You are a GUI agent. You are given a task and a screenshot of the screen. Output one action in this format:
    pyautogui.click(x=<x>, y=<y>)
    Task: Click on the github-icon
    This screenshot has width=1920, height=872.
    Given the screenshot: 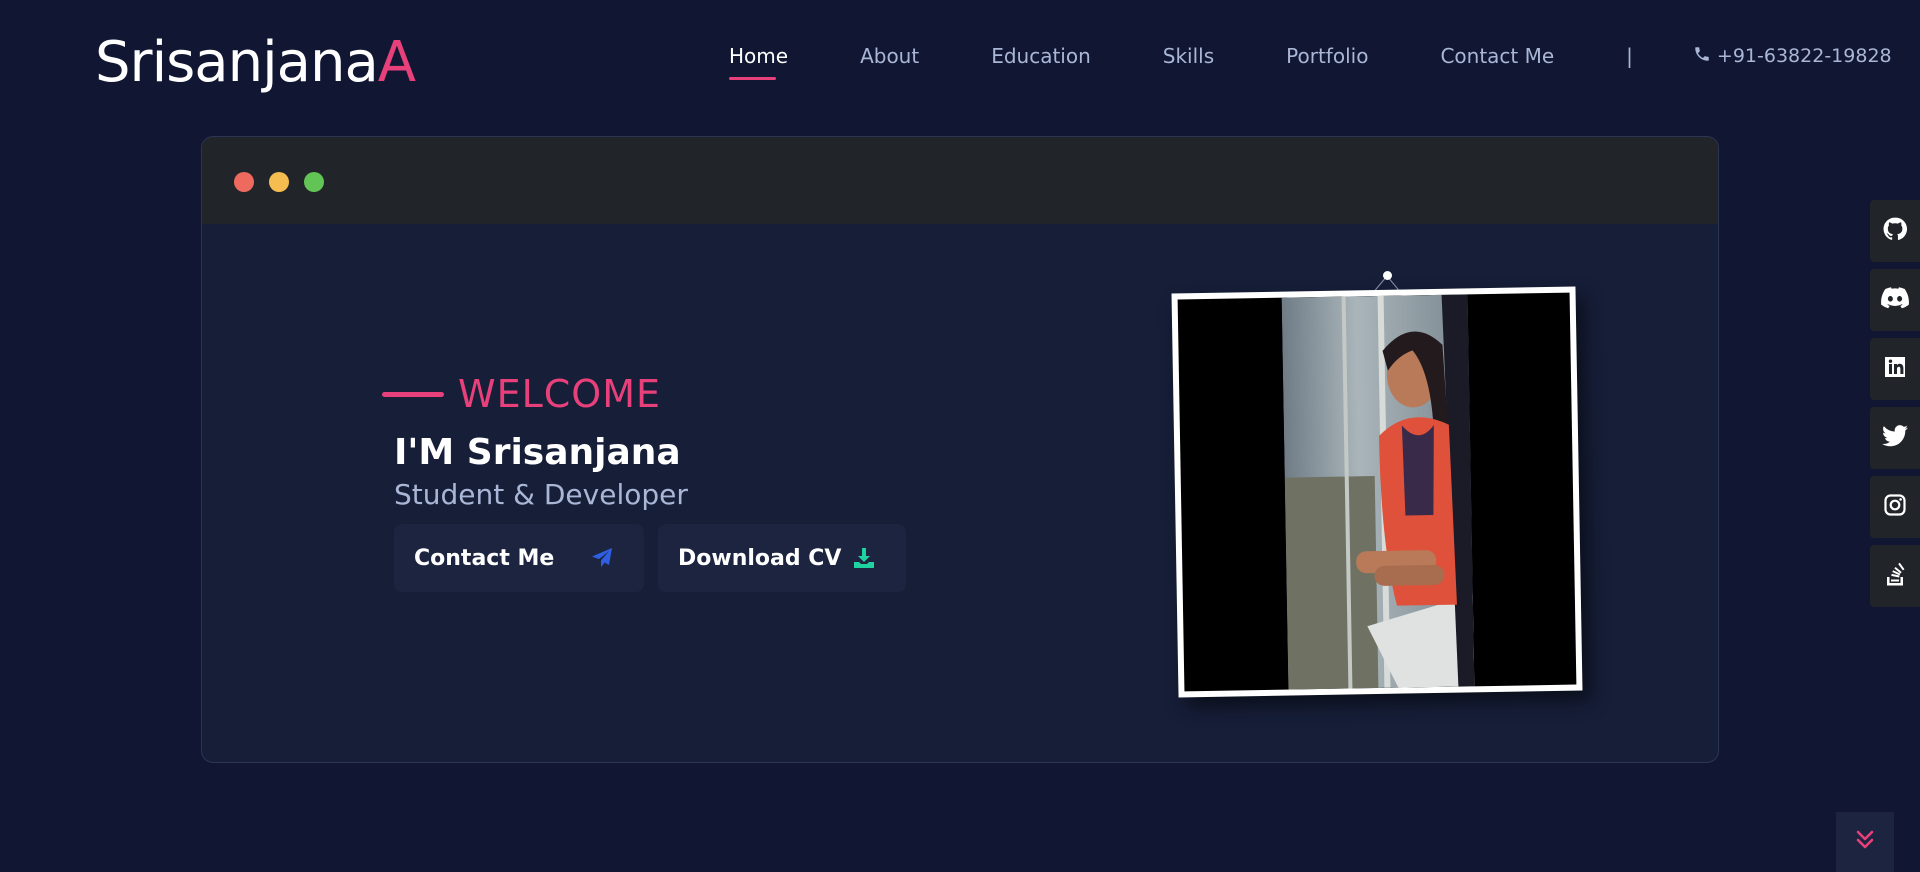 What is the action you would take?
    pyautogui.click(x=1895, y=231)
    